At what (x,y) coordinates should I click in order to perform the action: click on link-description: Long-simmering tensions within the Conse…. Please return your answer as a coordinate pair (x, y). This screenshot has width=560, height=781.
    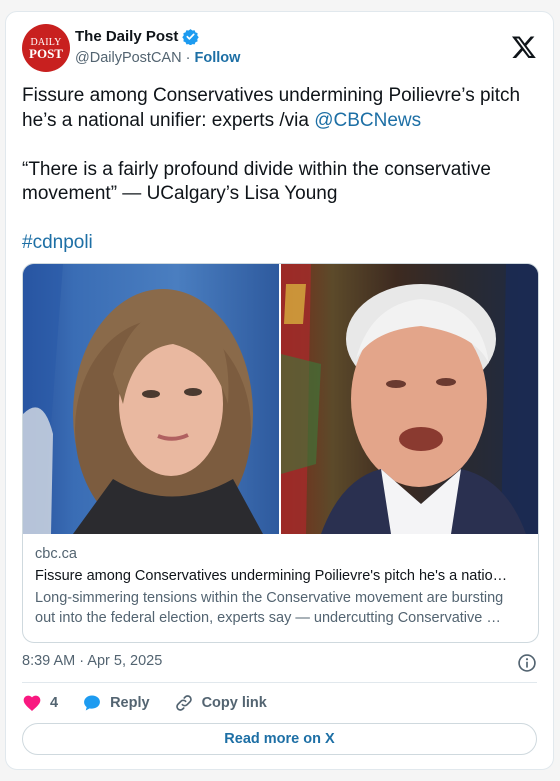
    Looking at the image, I should click on (281, 608).